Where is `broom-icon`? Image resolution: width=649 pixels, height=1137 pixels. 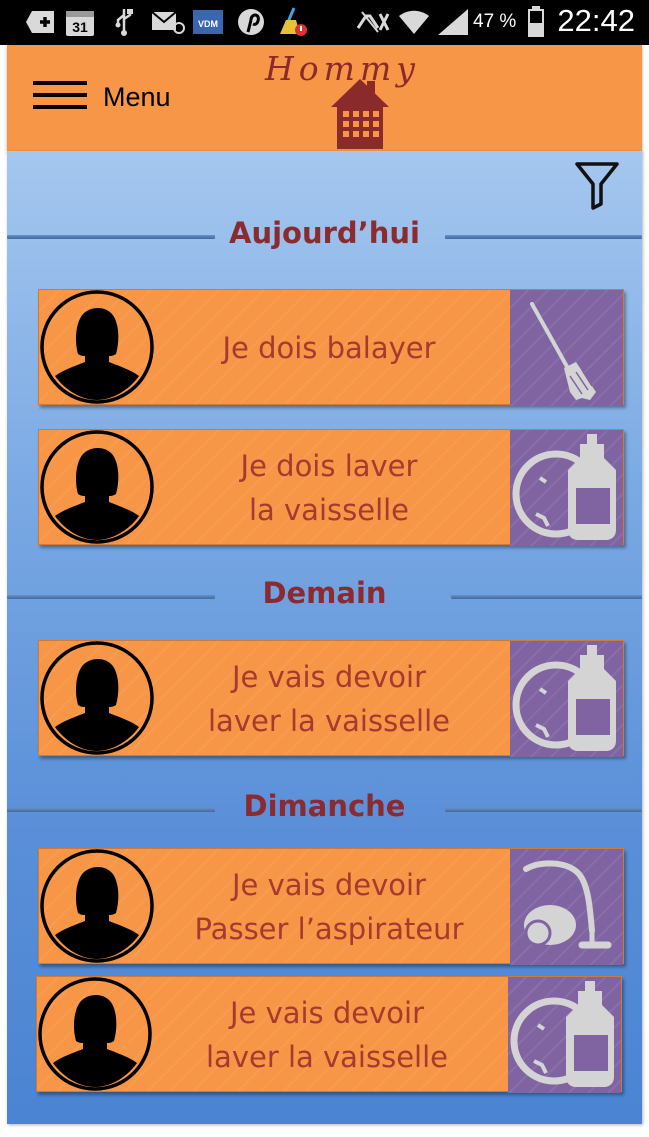
broom-icon is located at coordinates (566, 356).